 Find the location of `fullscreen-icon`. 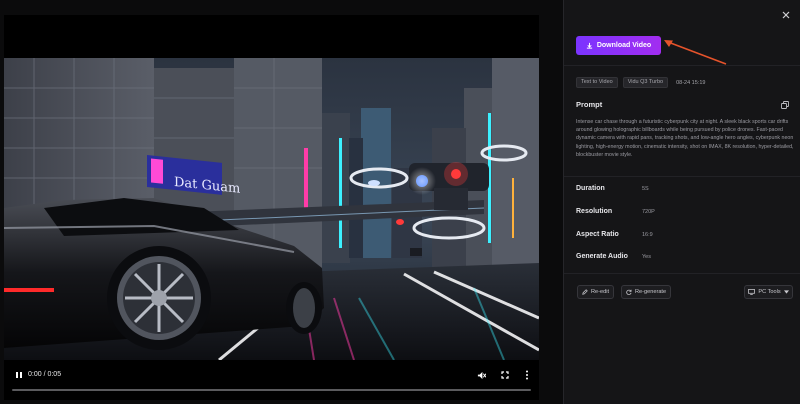

fullscreen-icon is located at coordinates (505, 375).